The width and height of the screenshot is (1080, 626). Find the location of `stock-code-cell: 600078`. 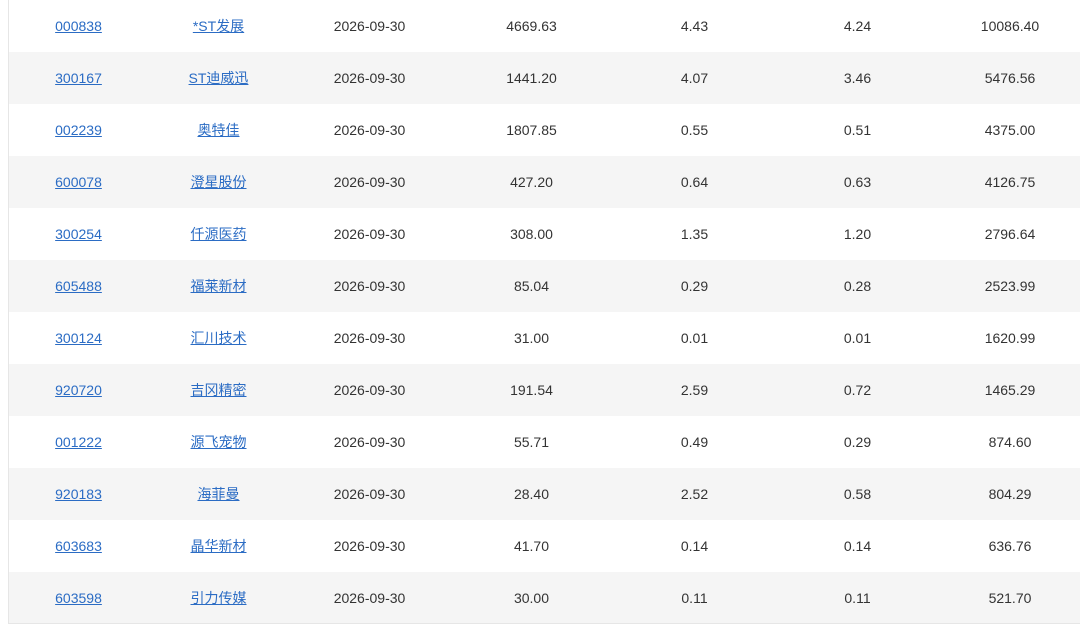

stock-code-cell: 600078 is located at coordinates (78, 182).